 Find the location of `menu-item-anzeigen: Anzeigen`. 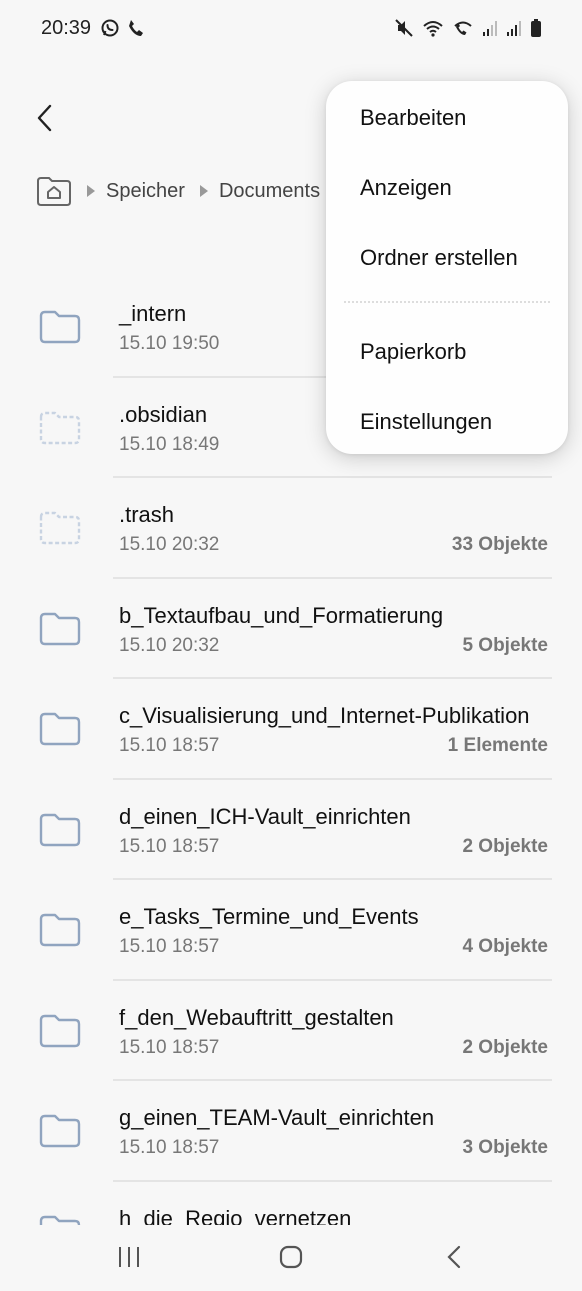

menu-item-anzeigen: Anzeigen is located at coordinates (406, 188).